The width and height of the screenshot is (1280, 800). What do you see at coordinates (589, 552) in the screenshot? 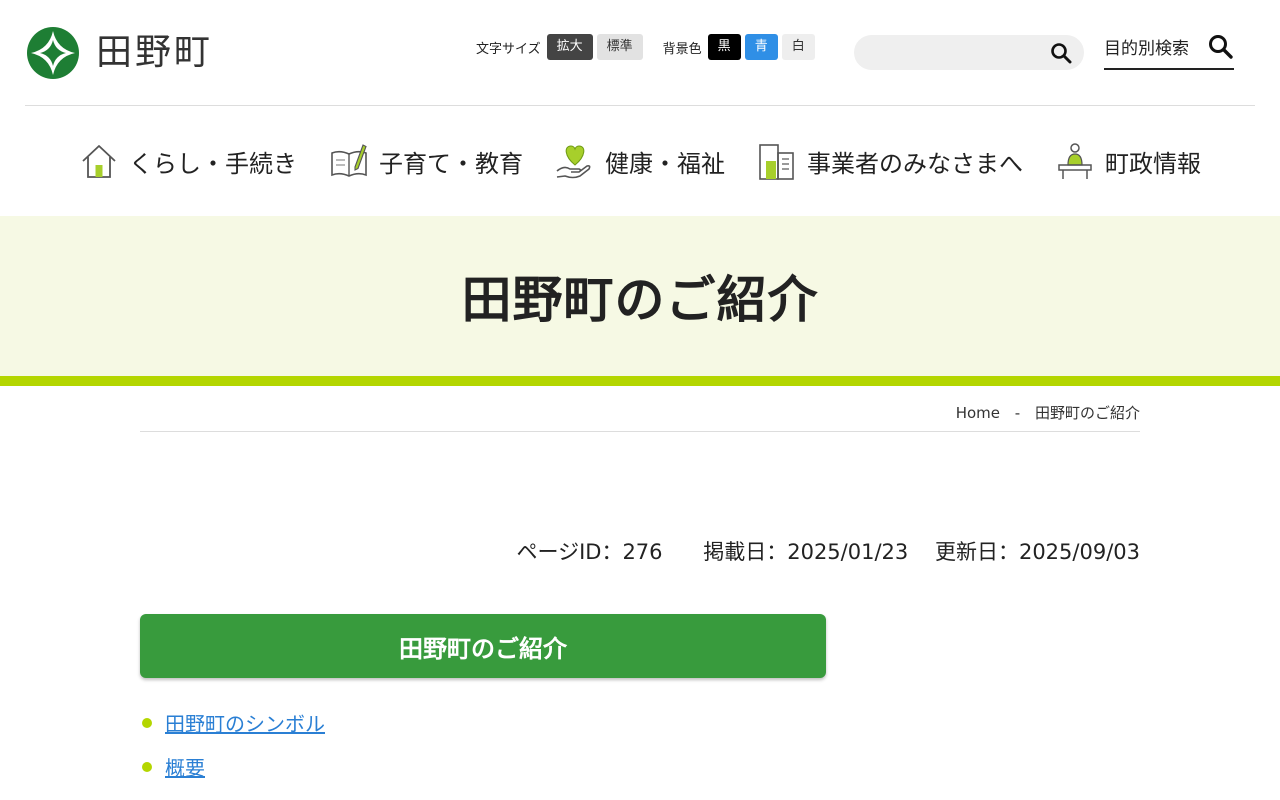
I see `page-id: ページID：276` at bounding box center [589, 552].